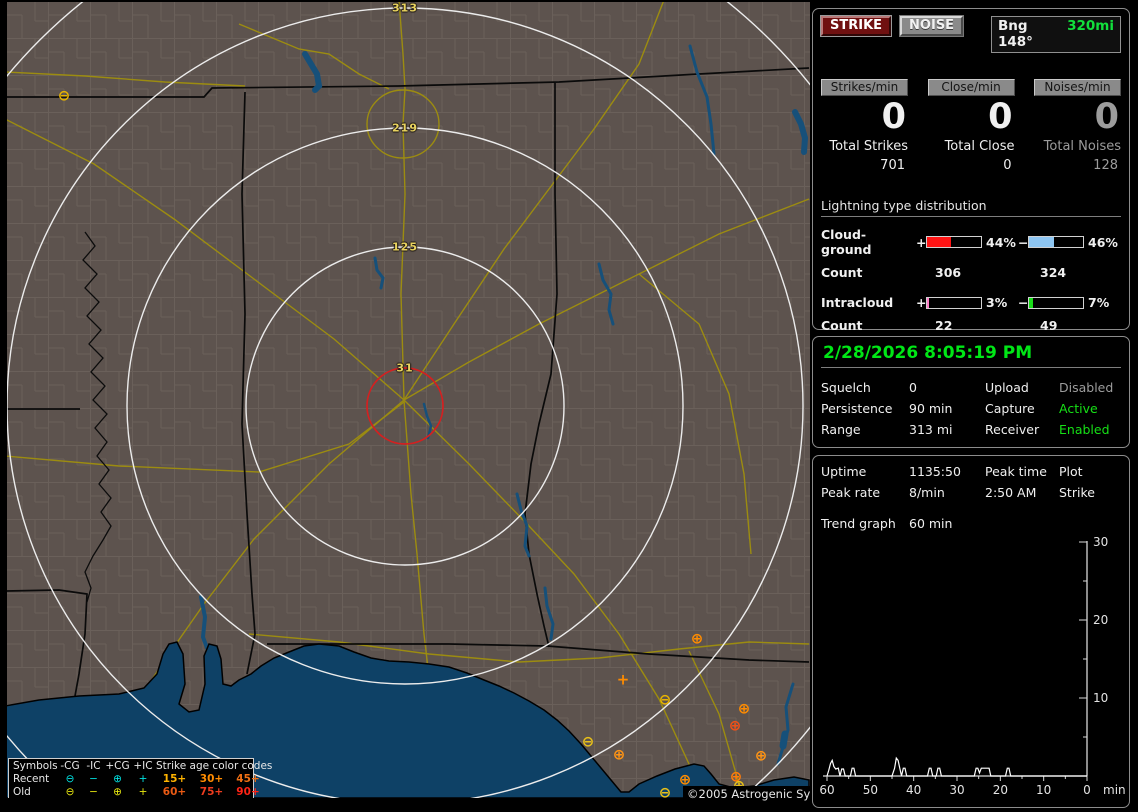 This screenshot has width=1138, height=812. What do you see at coordinates (1000, 790) in the screenshot?
I see `x-tick-label: 20` at bounding box center [1000, 790].